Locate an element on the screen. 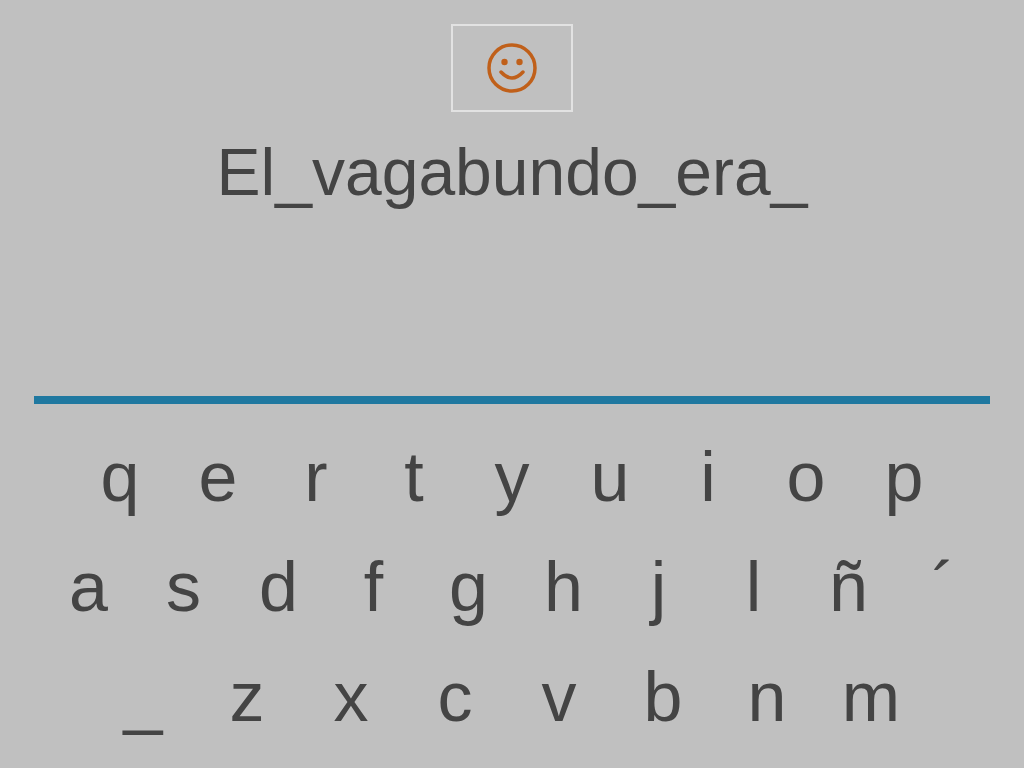  answer-text: El_vagabundo_era_ is located at coordinates (512, 172).